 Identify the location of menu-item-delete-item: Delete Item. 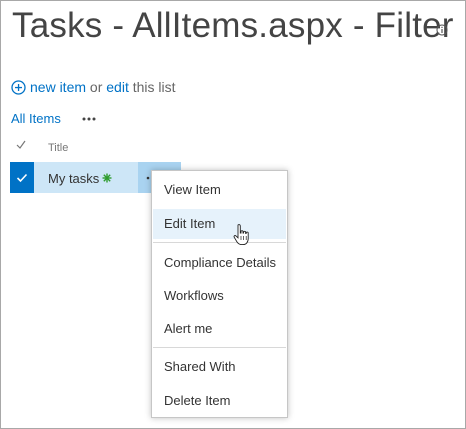
(219, 401).